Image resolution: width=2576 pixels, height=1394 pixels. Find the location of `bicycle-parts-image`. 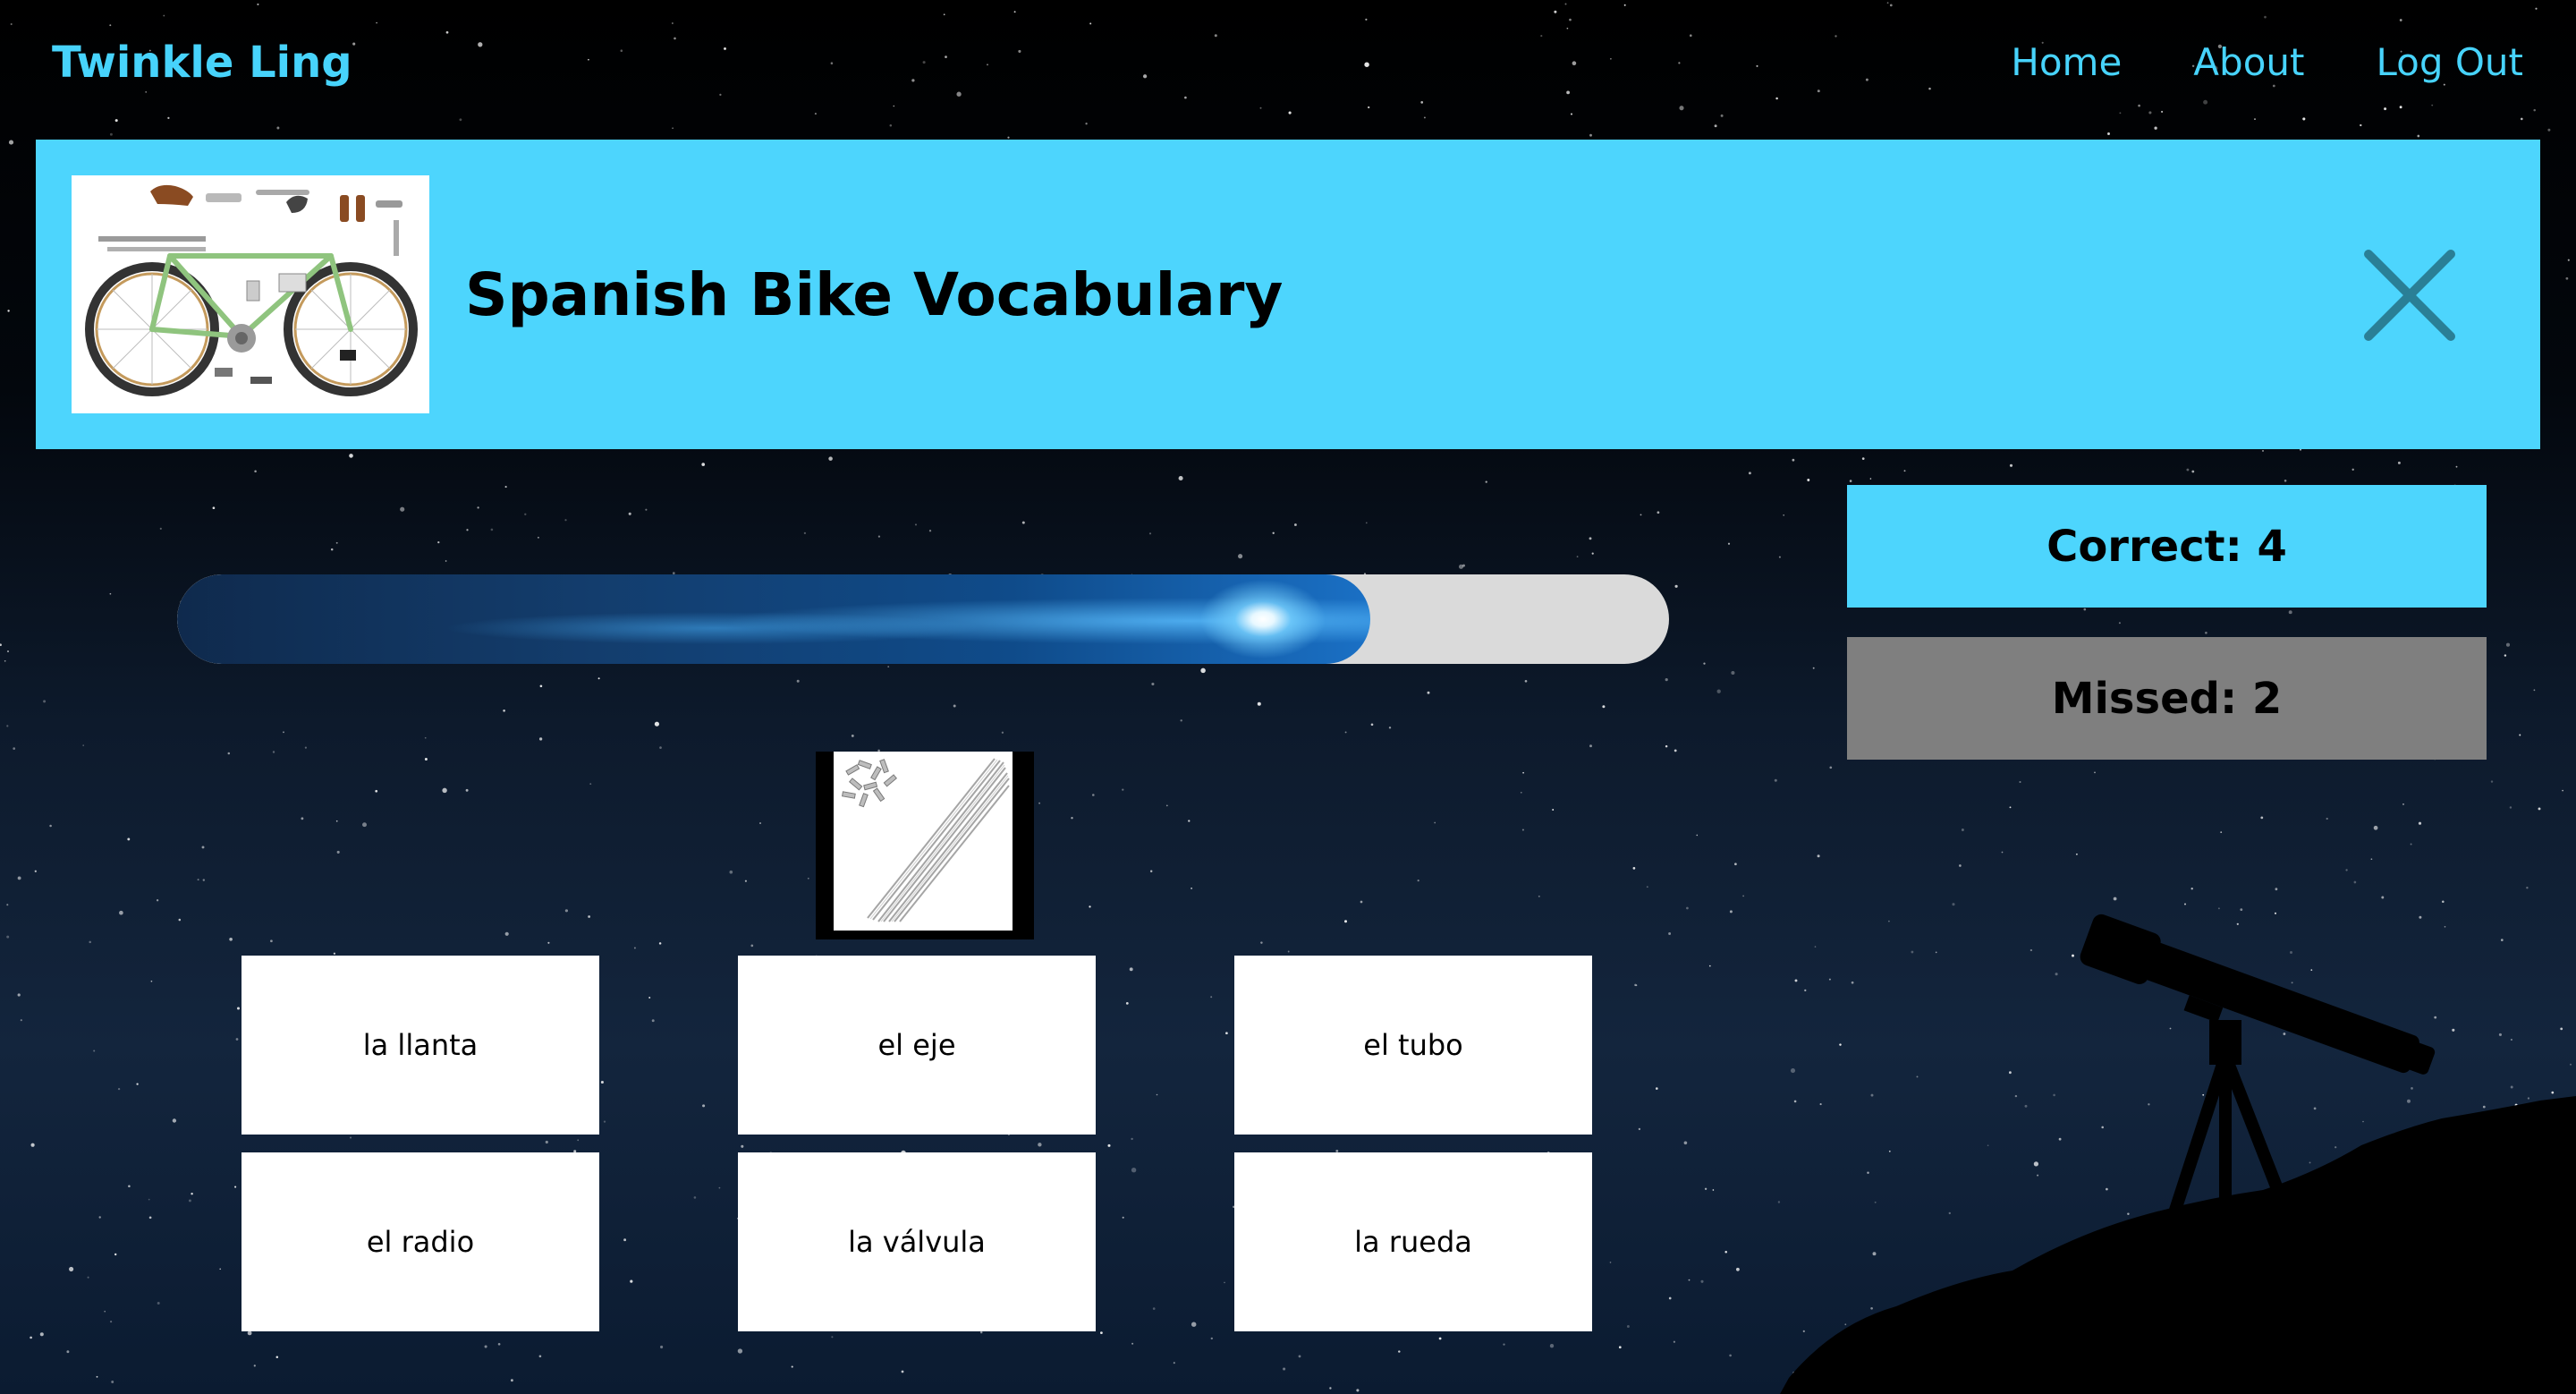

bicycle-parts-image is located at coordinates (250, 294).